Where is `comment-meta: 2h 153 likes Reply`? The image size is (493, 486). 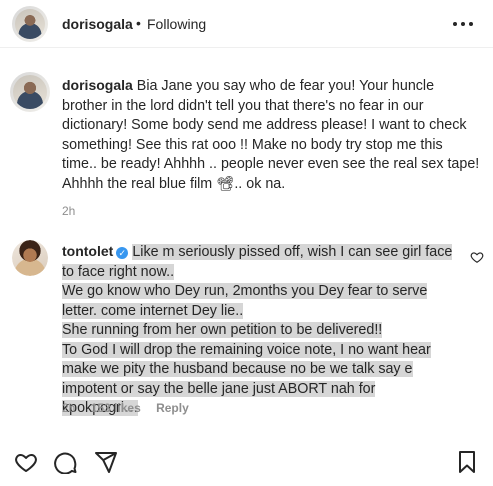 comment-meta: 2h 153 likes Reply is located at coordinates (131, 408).